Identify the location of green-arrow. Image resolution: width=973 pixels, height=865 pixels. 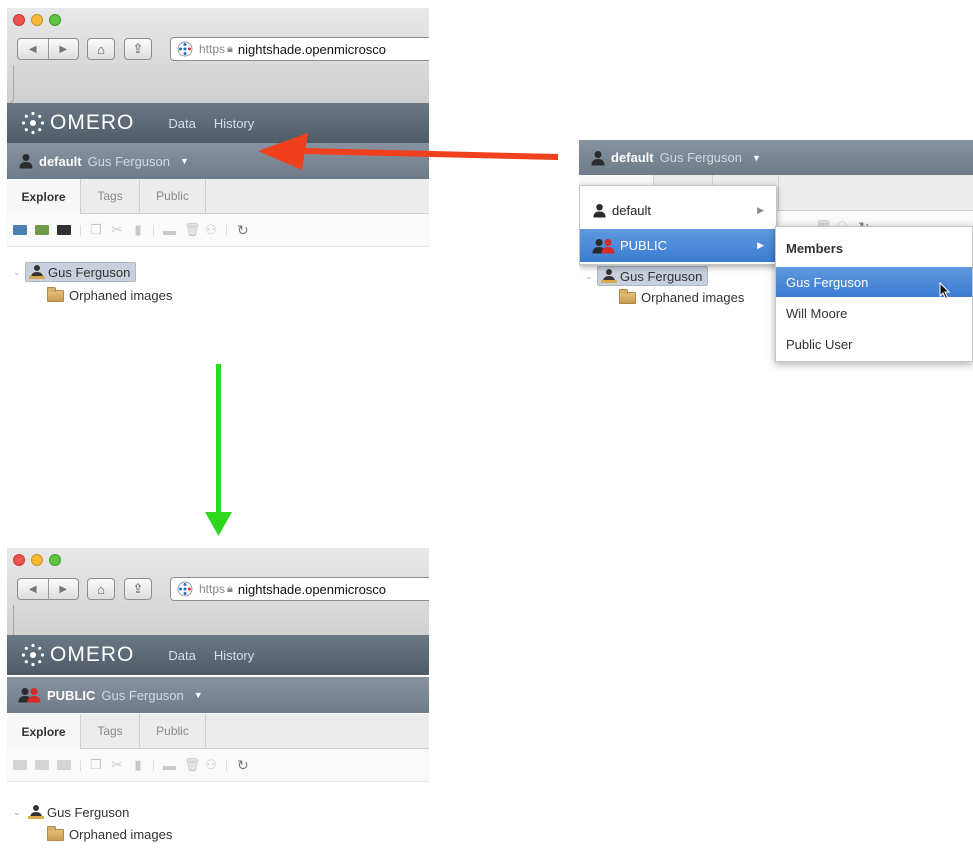
(218, 450).